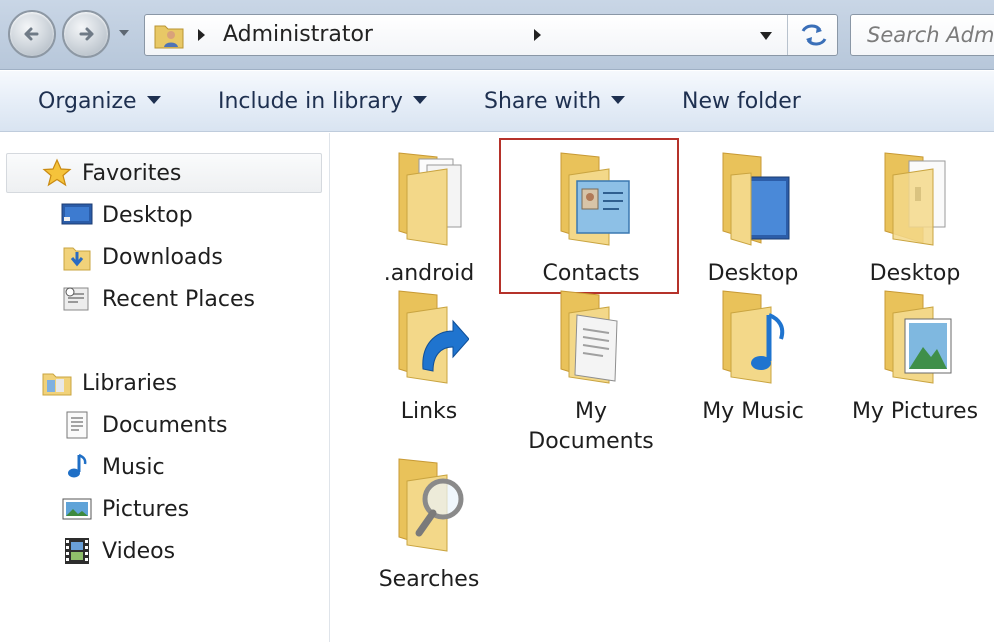 The width and height of the screenshot is (994, 642). What do you see at coordinates (591, 427) in the screenshot?
I see `folder-label: My Documents` at bounding box center [591, 427].